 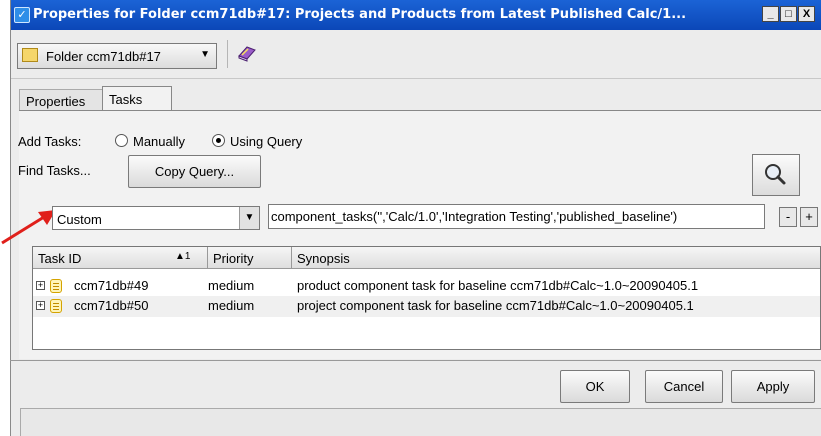 What do you see at coordinates (137, 98) in the screenshot?
I see `tab-tasks: Tasks` at bounding box center [137, 98].